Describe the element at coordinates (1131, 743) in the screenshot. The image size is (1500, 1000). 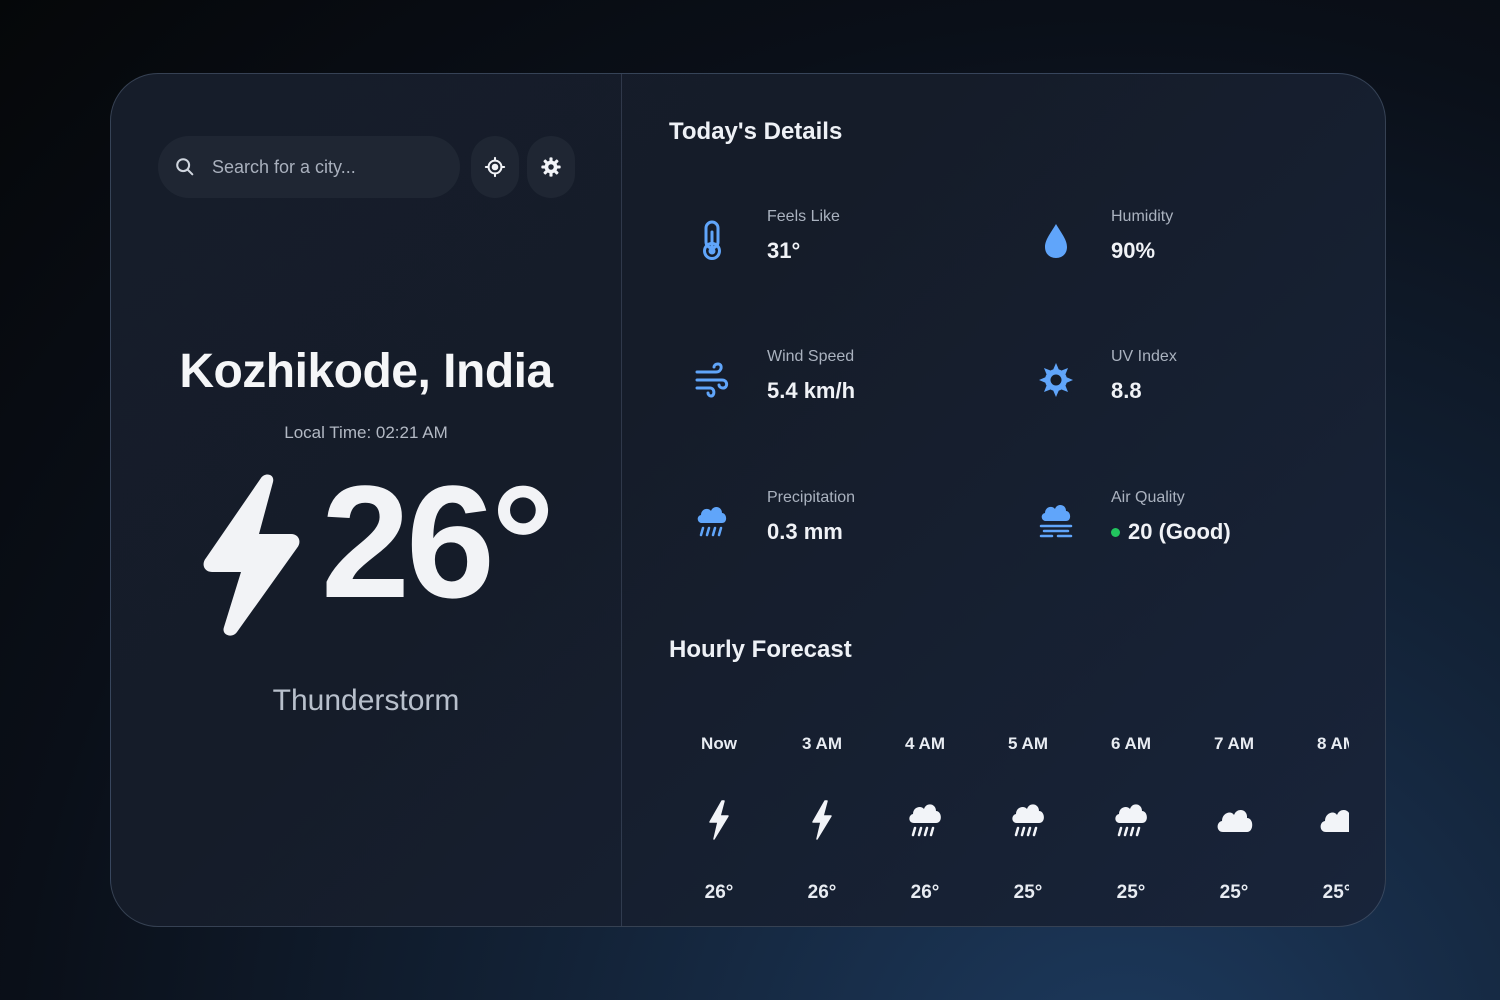
I see `hourly-time: 6 AM` at that location.